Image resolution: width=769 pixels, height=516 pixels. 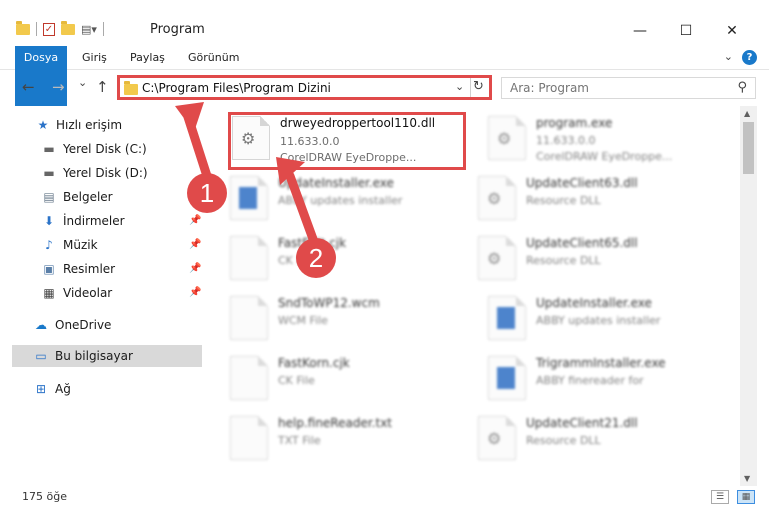 I want to click on minimize-button: —, so click(x=640, y=31).